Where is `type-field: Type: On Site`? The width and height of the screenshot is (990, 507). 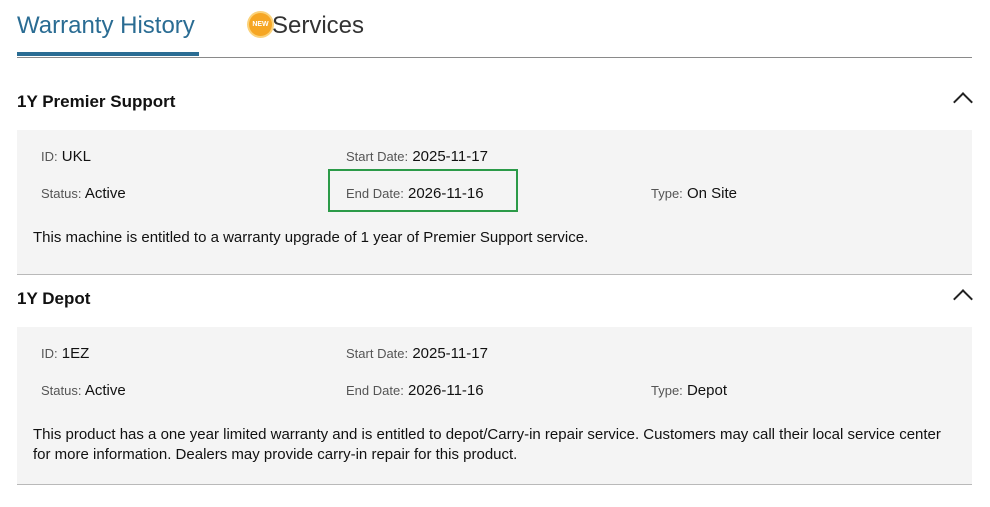
type-field: Type: On Site is located at coordinates (694, 193).